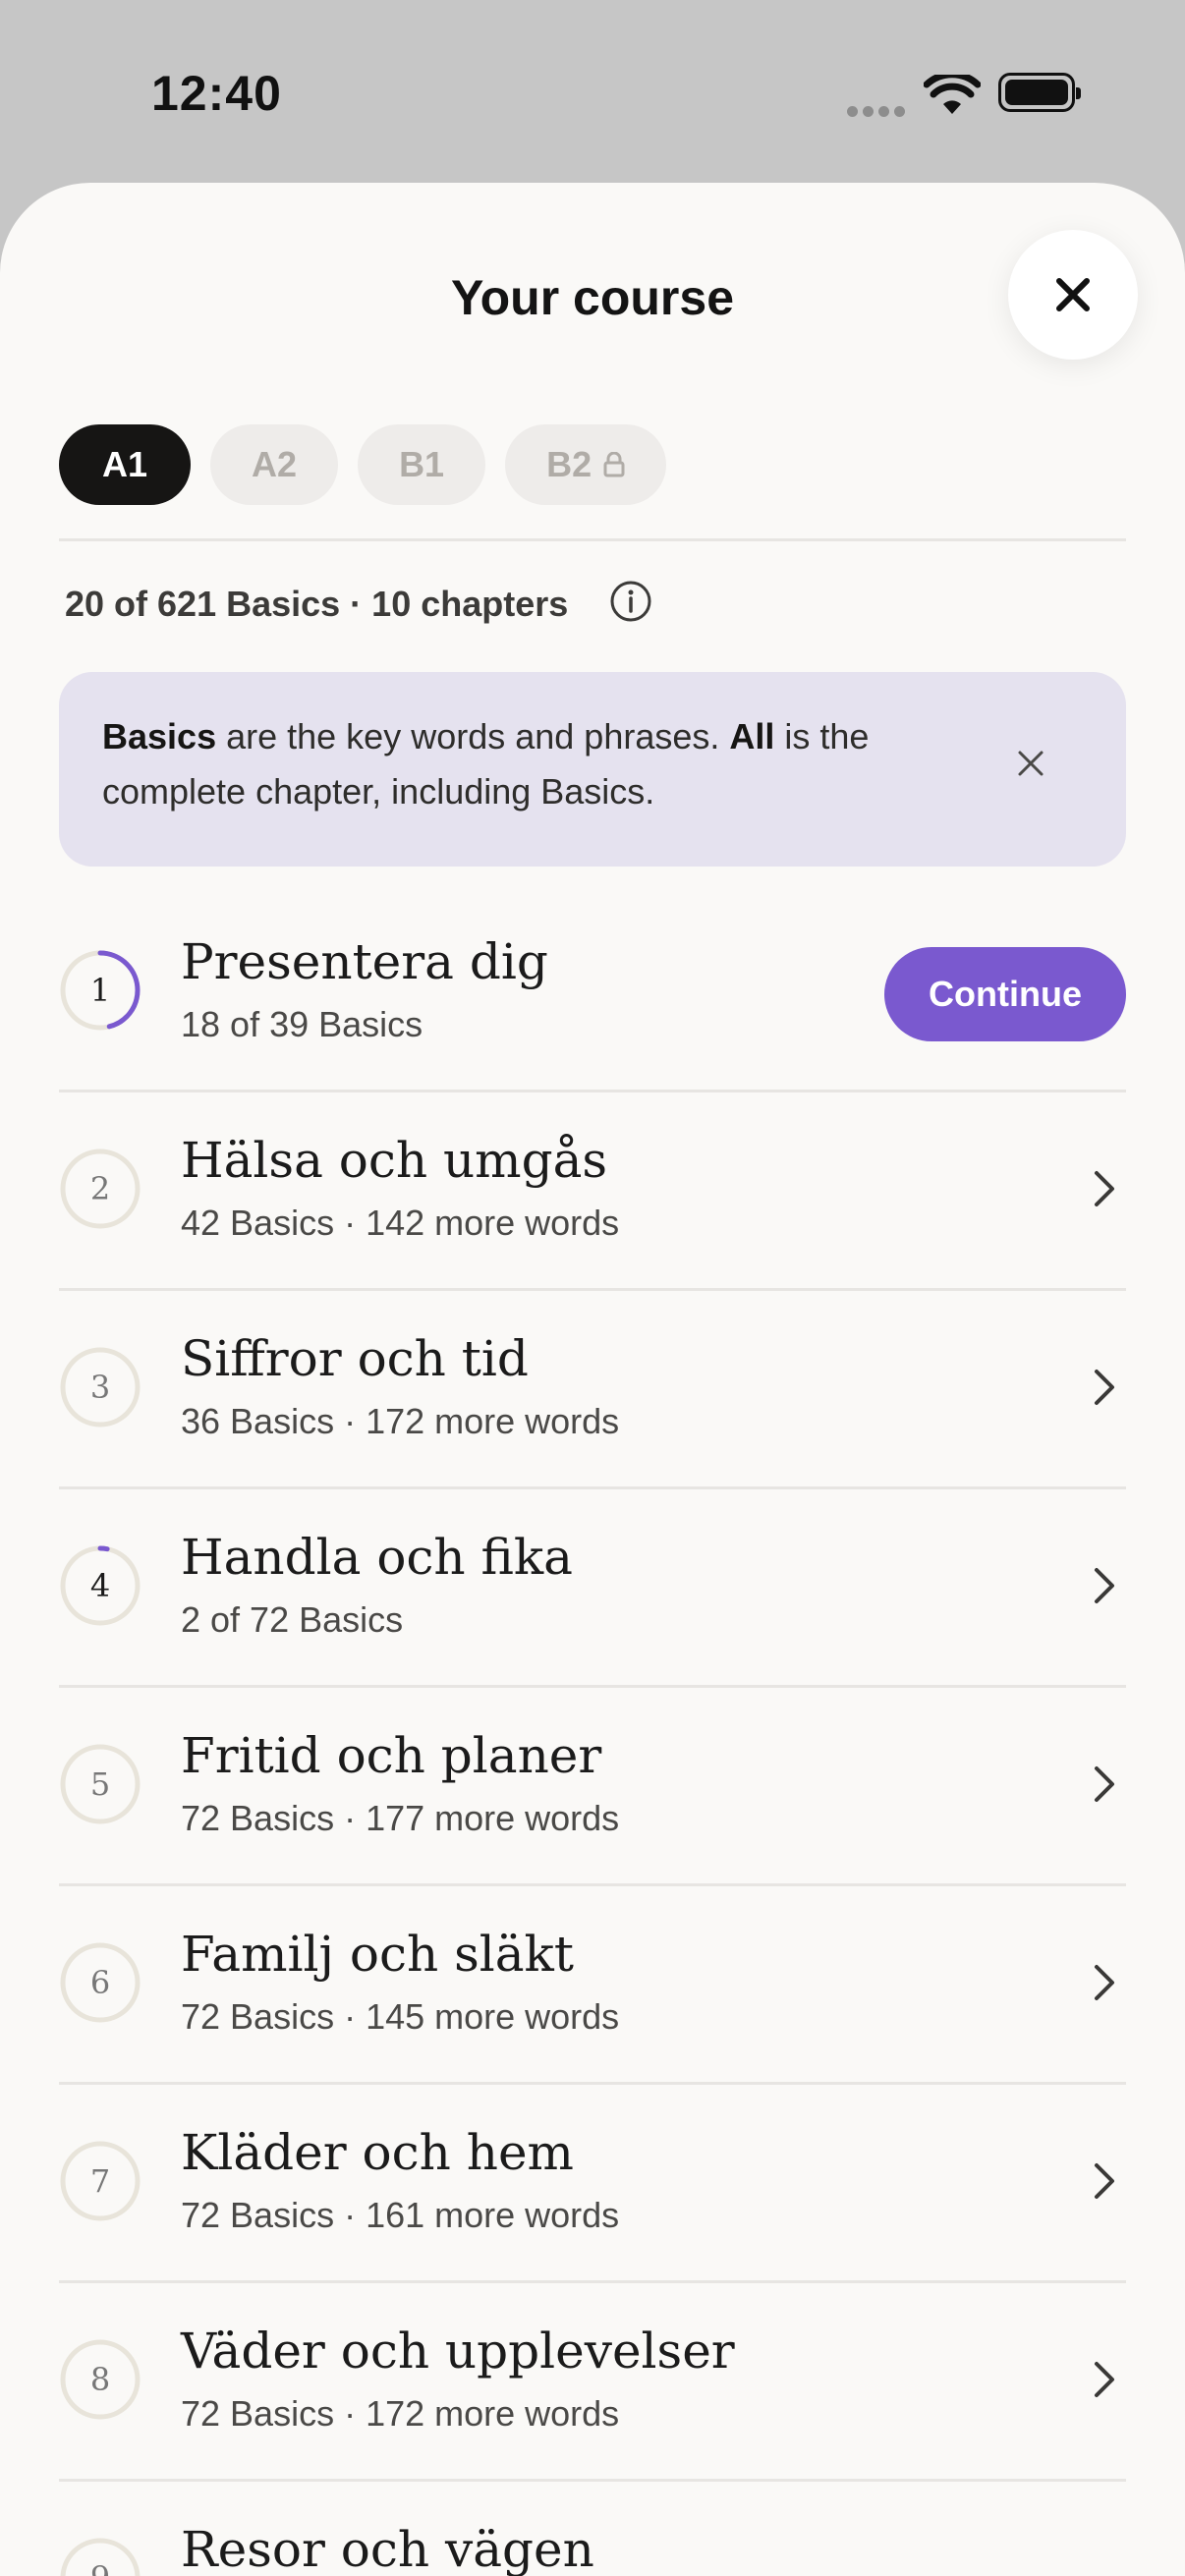 The height and width of the screenshot is (2576, 1185). What do you see at coordinates (401, 2215) in the screenshot?
I see `chapter-subtitle: 72 Basics · 161 more words` at bounding box center [401, 2215].